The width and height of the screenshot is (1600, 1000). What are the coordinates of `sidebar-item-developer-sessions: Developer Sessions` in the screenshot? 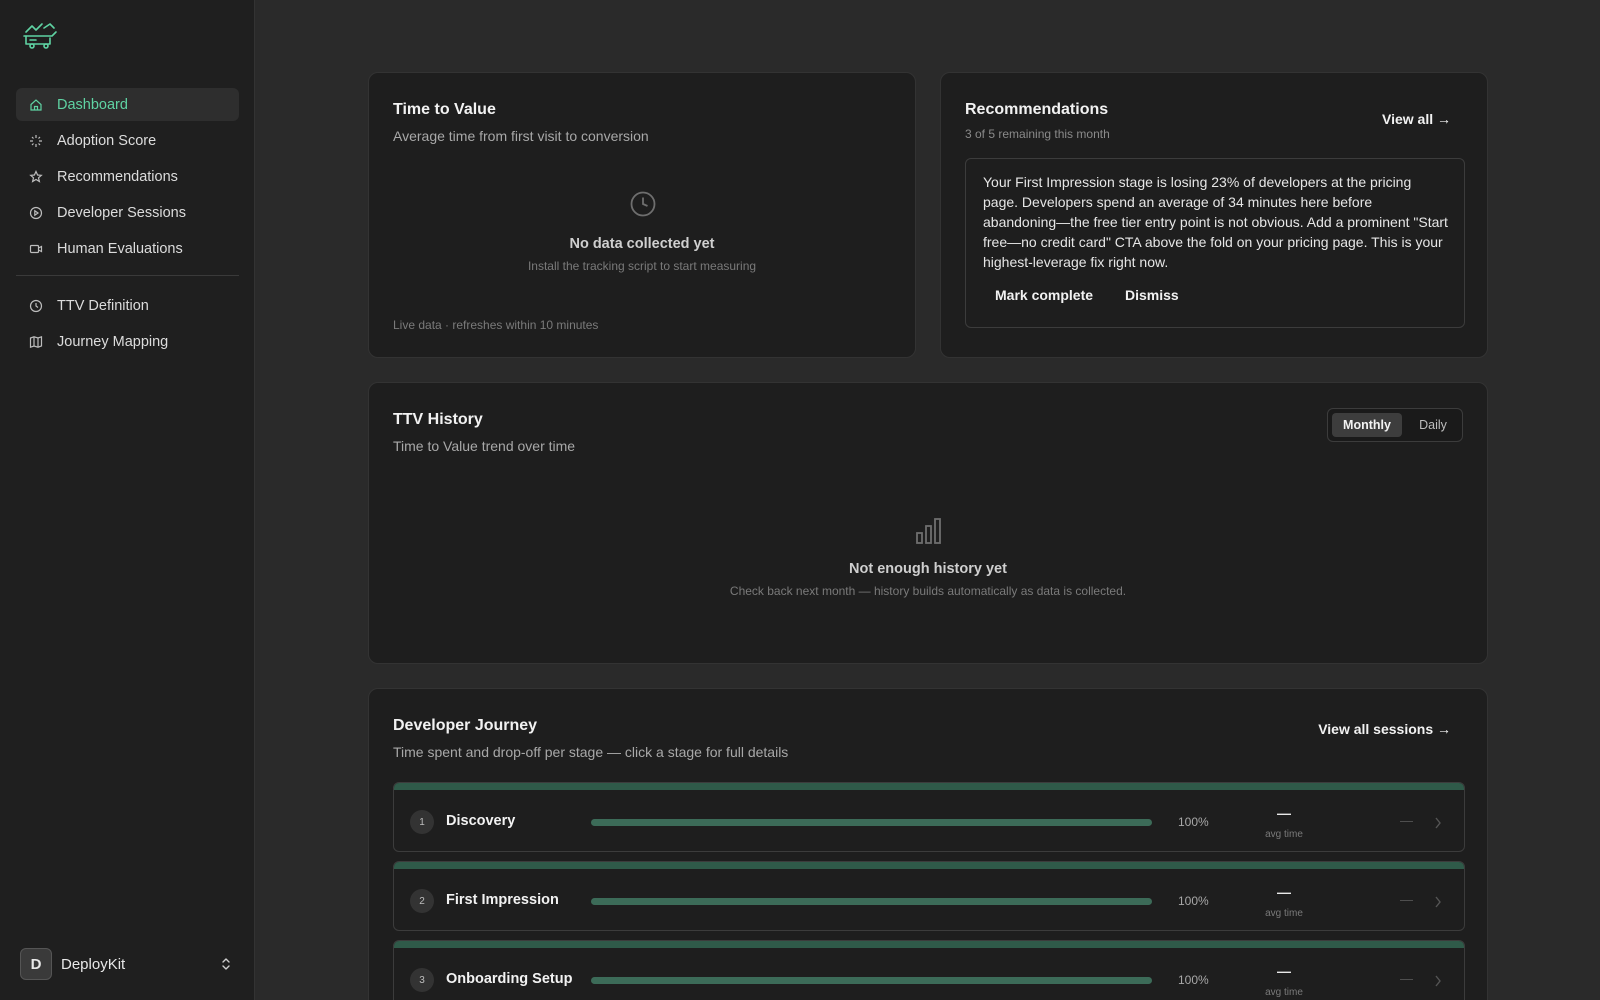 It's located at (127, 212).